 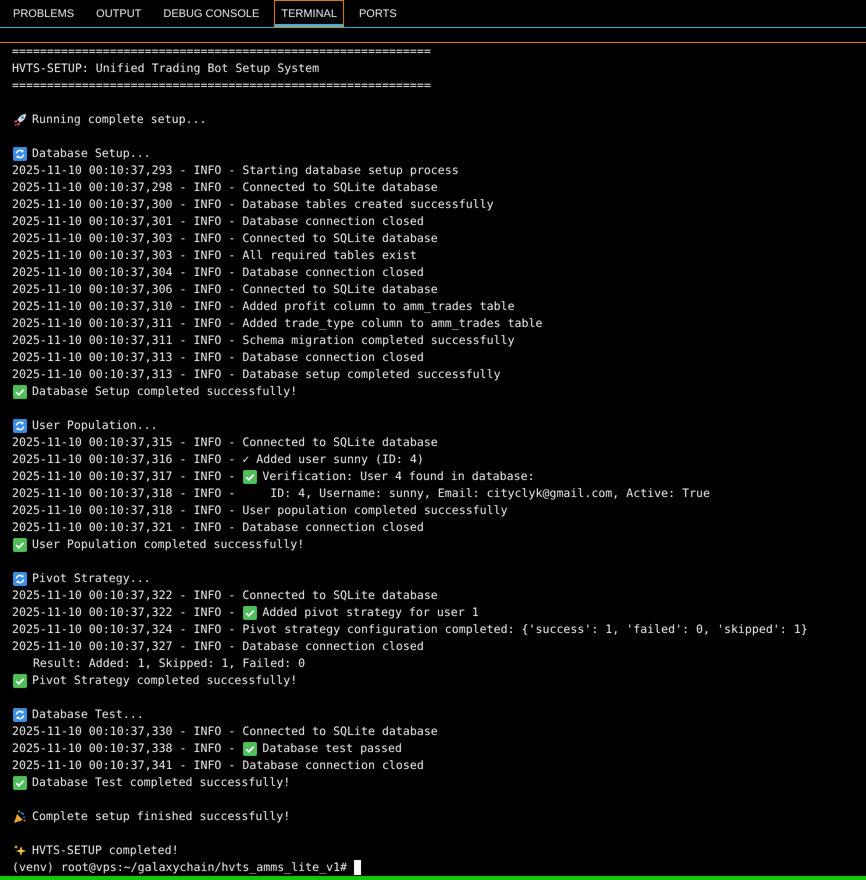 What do you see at coordinates (20, 817) in the screenshot?
I see `party-popper-icon` at bounding box center [20, 817].